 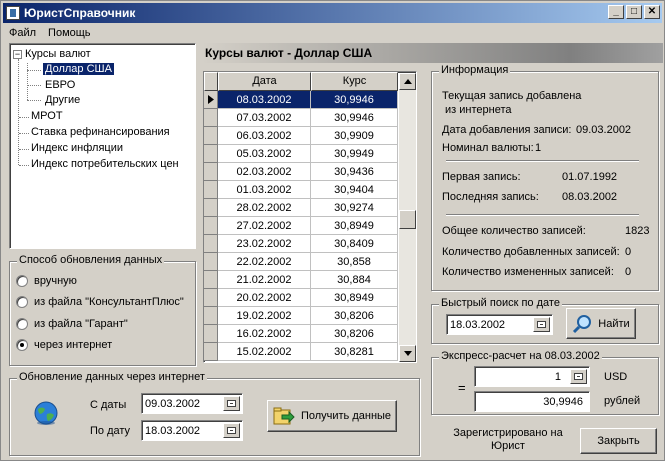 What do you see at coordinates (652, 12) in the screenshot?
I see `close-window-button: ✕` at bounding box center [652, 12].